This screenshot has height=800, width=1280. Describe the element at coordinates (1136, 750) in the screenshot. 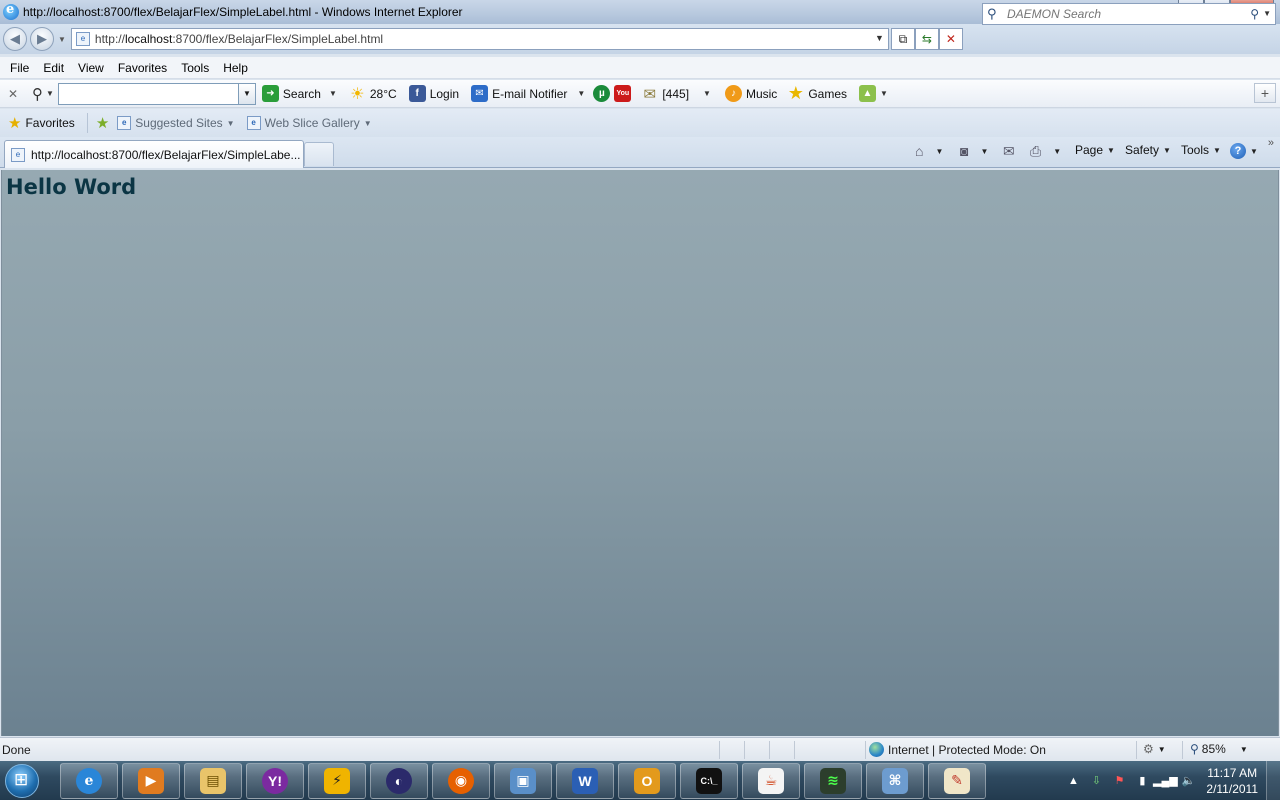

I see `status-separator` at that location.